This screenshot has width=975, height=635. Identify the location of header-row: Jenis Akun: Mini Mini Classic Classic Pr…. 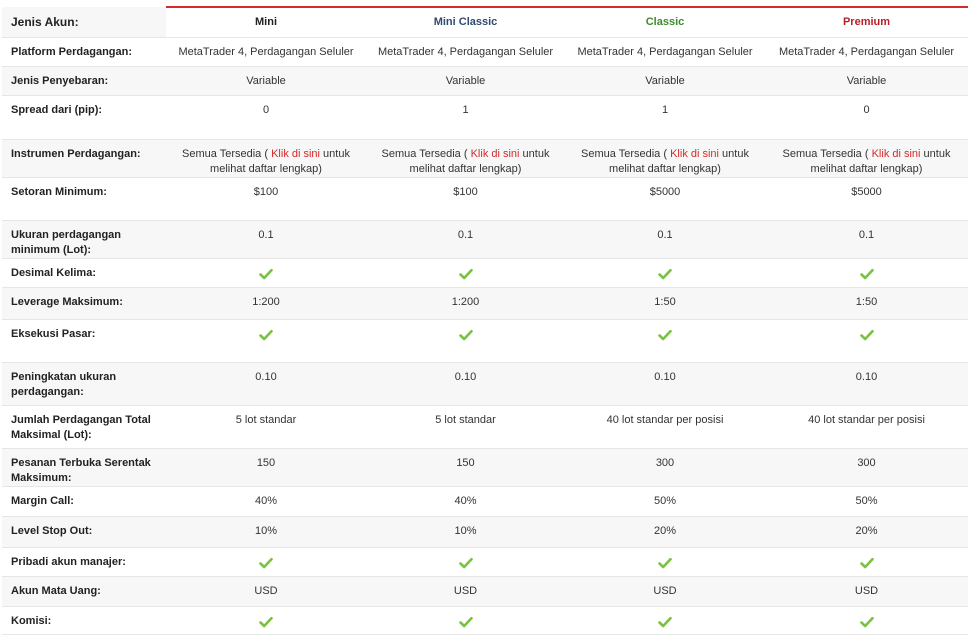
(485, 22).